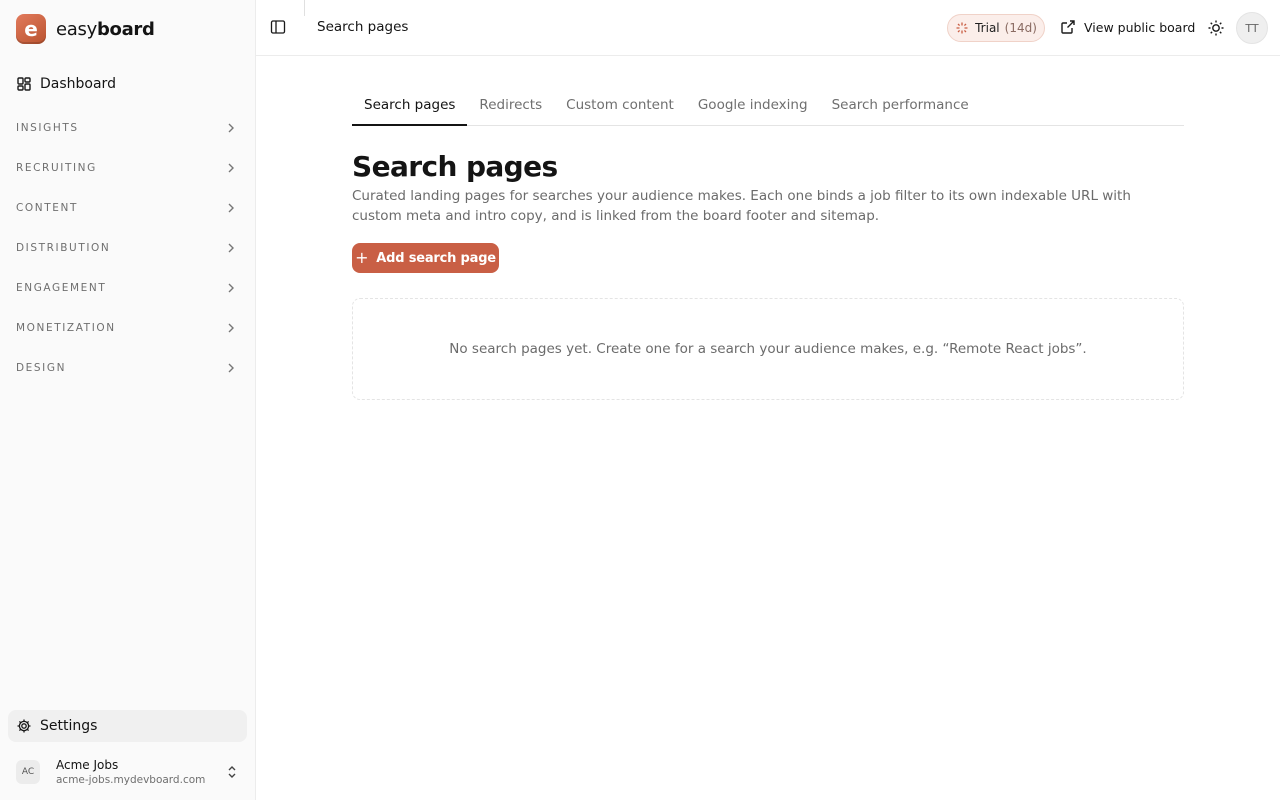 This screenshot has height=800, width=1280. Describe the element at coordinates (47, 128) in the screenshot. I see `sidebar-group-label: INSIGHTS` at that location.